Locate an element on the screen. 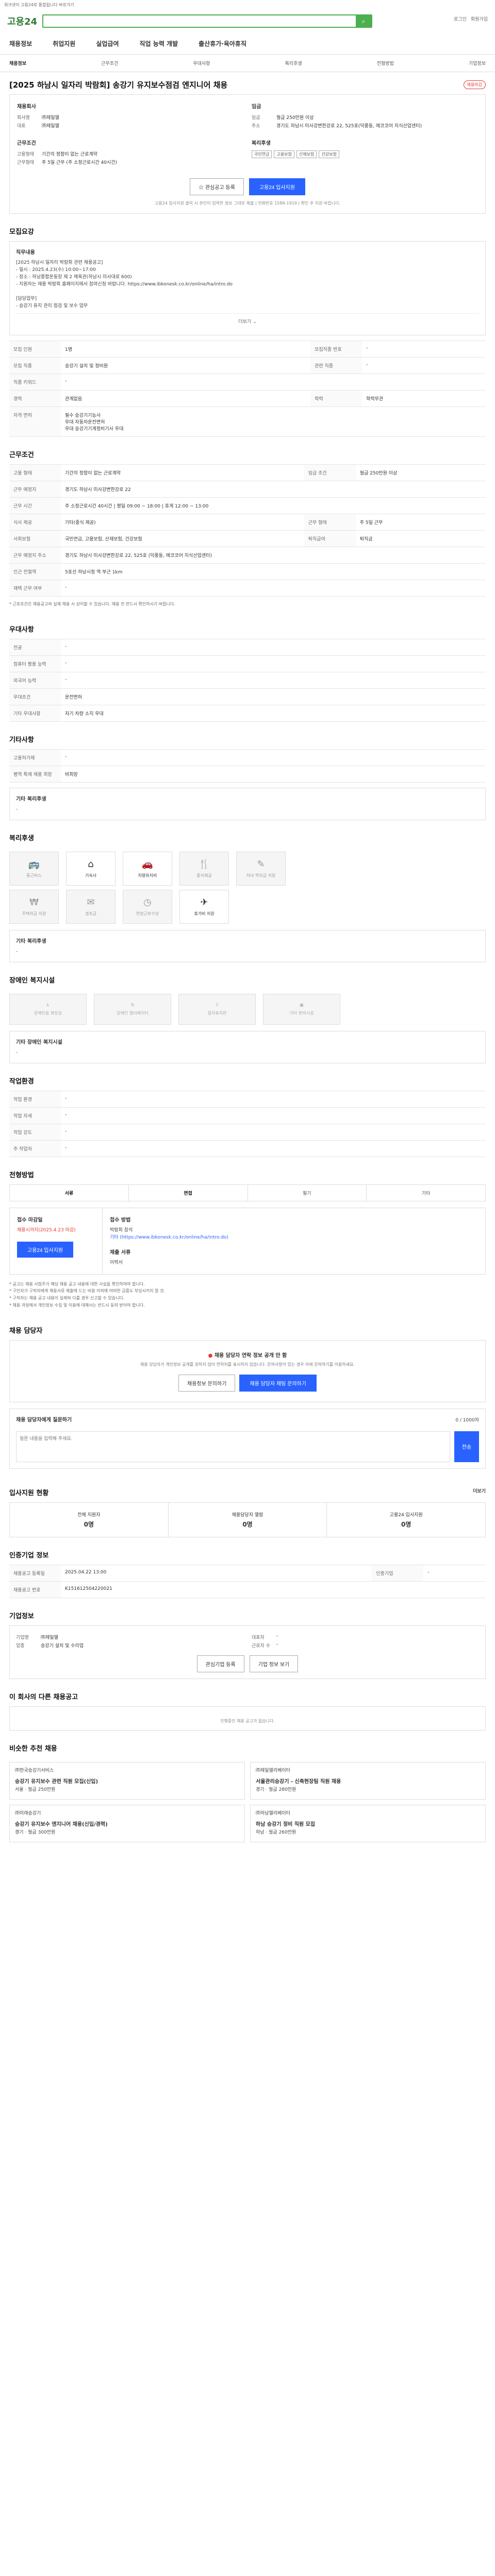  nav-item-jobs: 채용정보 is located at coordinates (20, 43).